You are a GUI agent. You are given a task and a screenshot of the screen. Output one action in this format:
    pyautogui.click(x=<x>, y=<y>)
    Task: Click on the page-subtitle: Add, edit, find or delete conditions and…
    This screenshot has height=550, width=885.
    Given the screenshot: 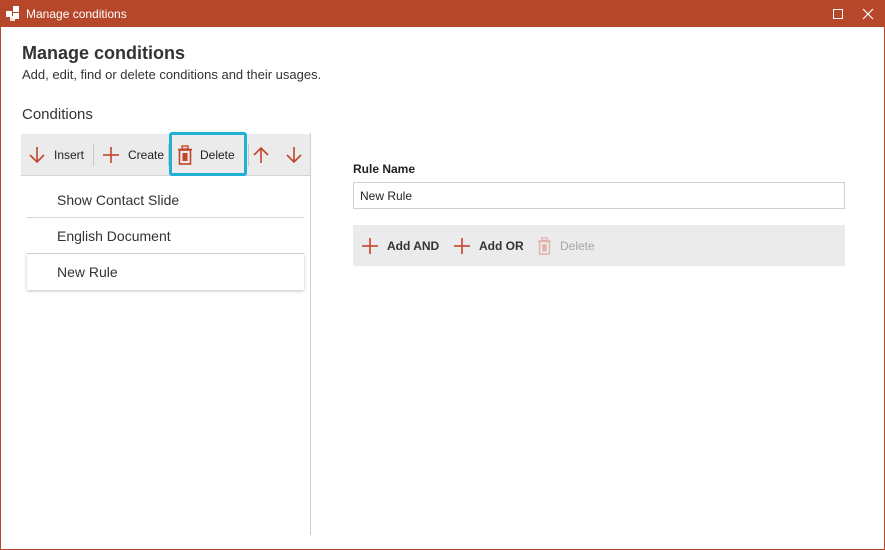 What is the action you would take?
    pyautogui.click(x=172, y=74)
    